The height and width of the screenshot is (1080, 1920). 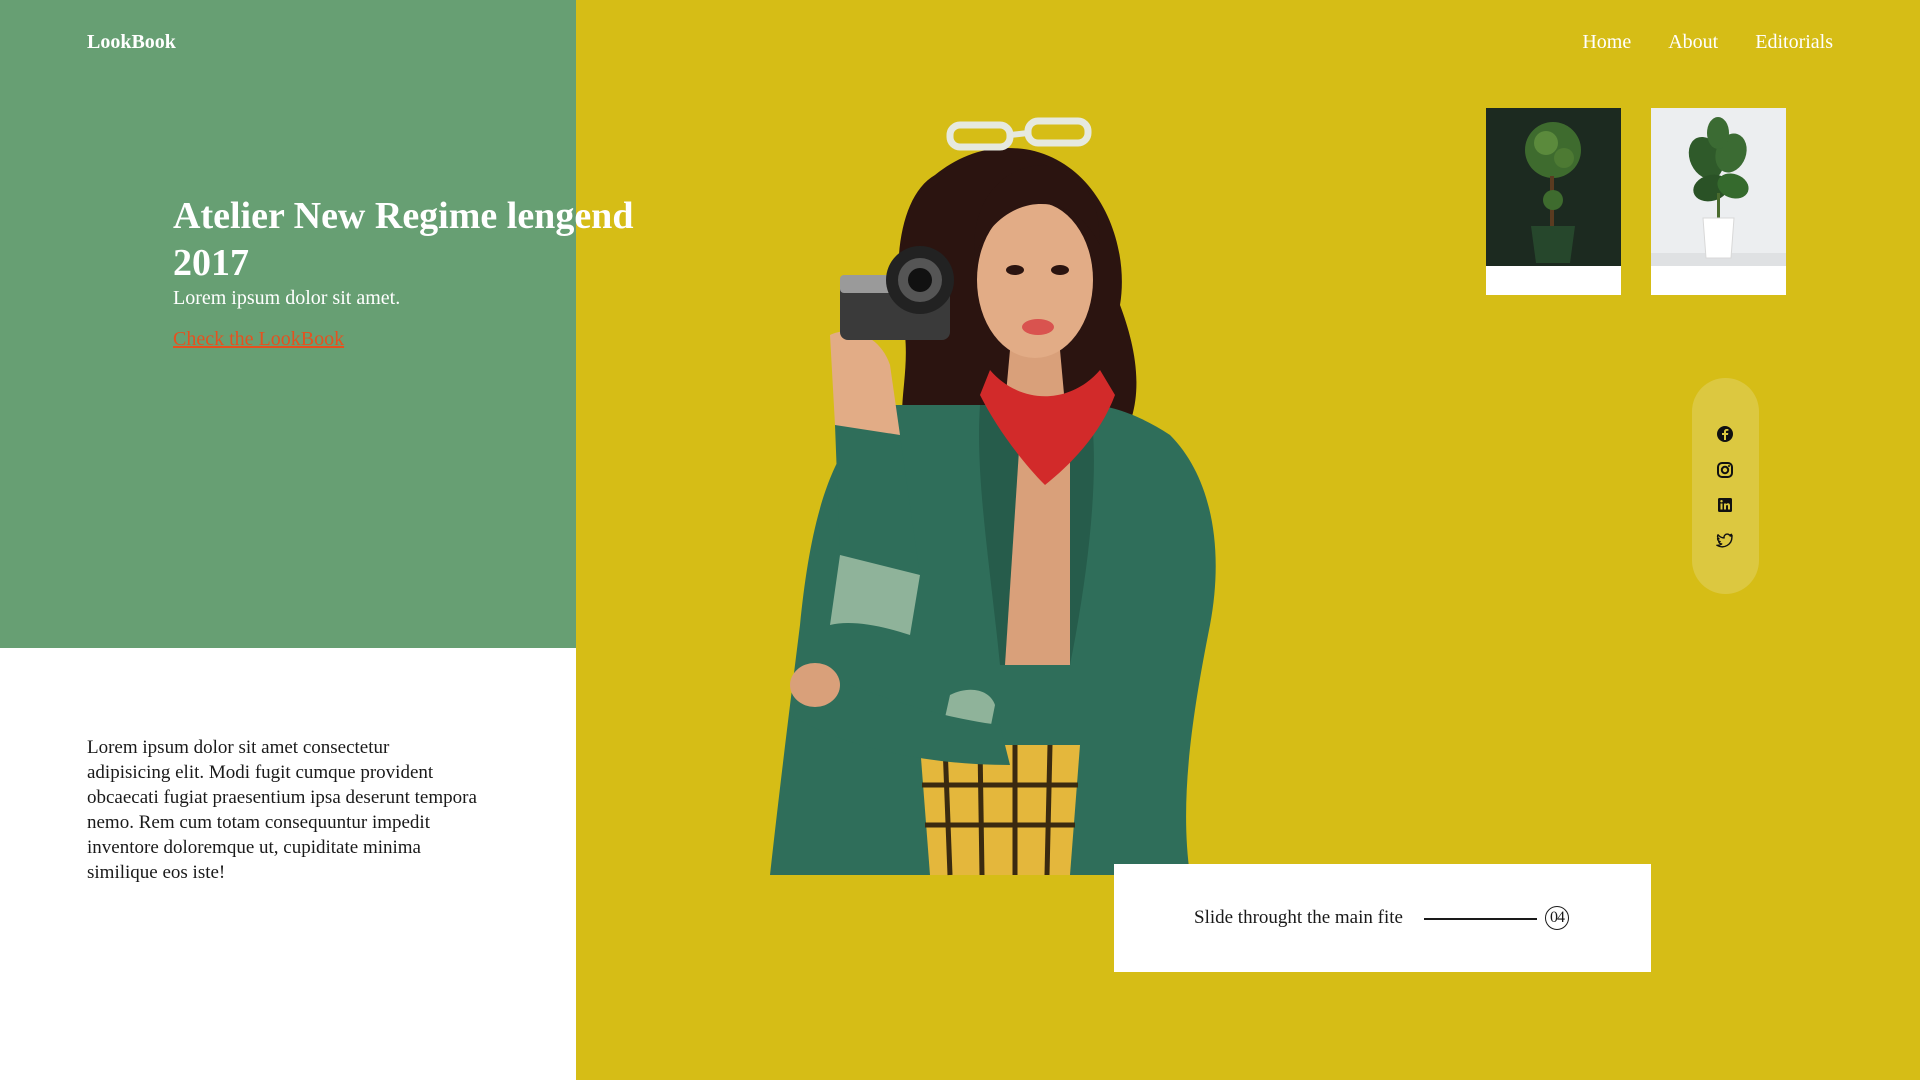 What do you see at coordinates (1718, 187) in the screenshot?
I see `fiddle-leaf-plant-image` at bounding box center [1718, 187].